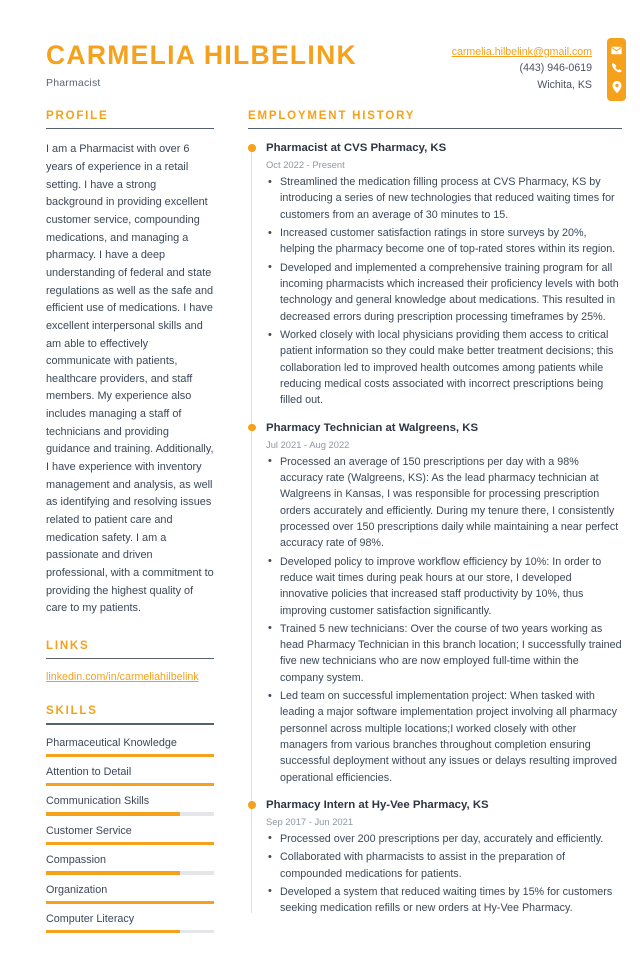 The width and height of the screenshot is (640, 955). I want to click on employment-section-rule, so click(435, 129).